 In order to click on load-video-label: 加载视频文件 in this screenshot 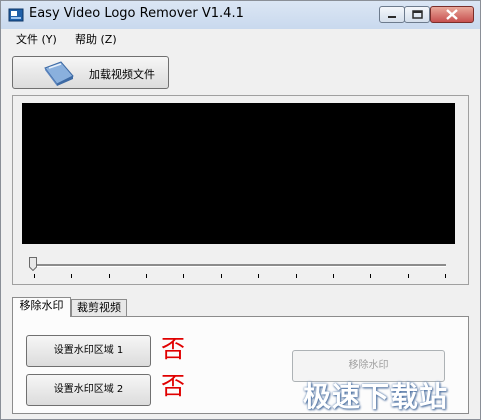, I will do `click(122, 74)`.